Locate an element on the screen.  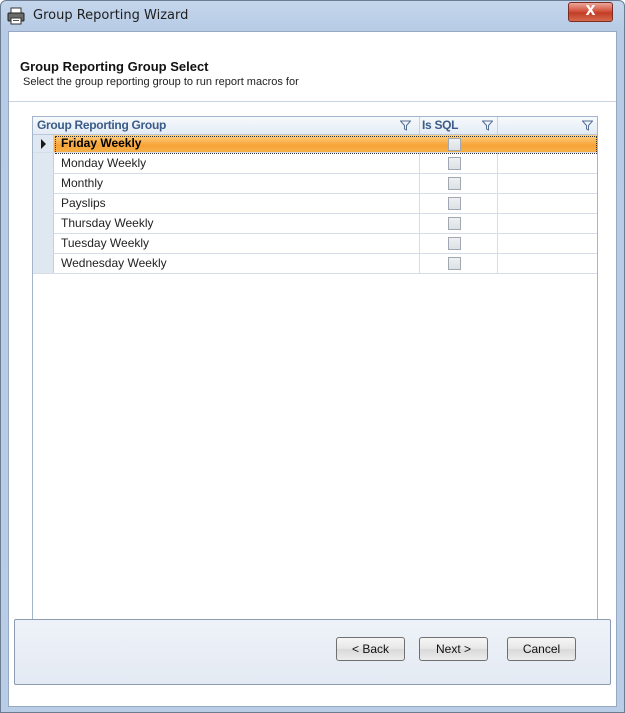
table-row: Friday Weekly is located at coordinates (315, 144).